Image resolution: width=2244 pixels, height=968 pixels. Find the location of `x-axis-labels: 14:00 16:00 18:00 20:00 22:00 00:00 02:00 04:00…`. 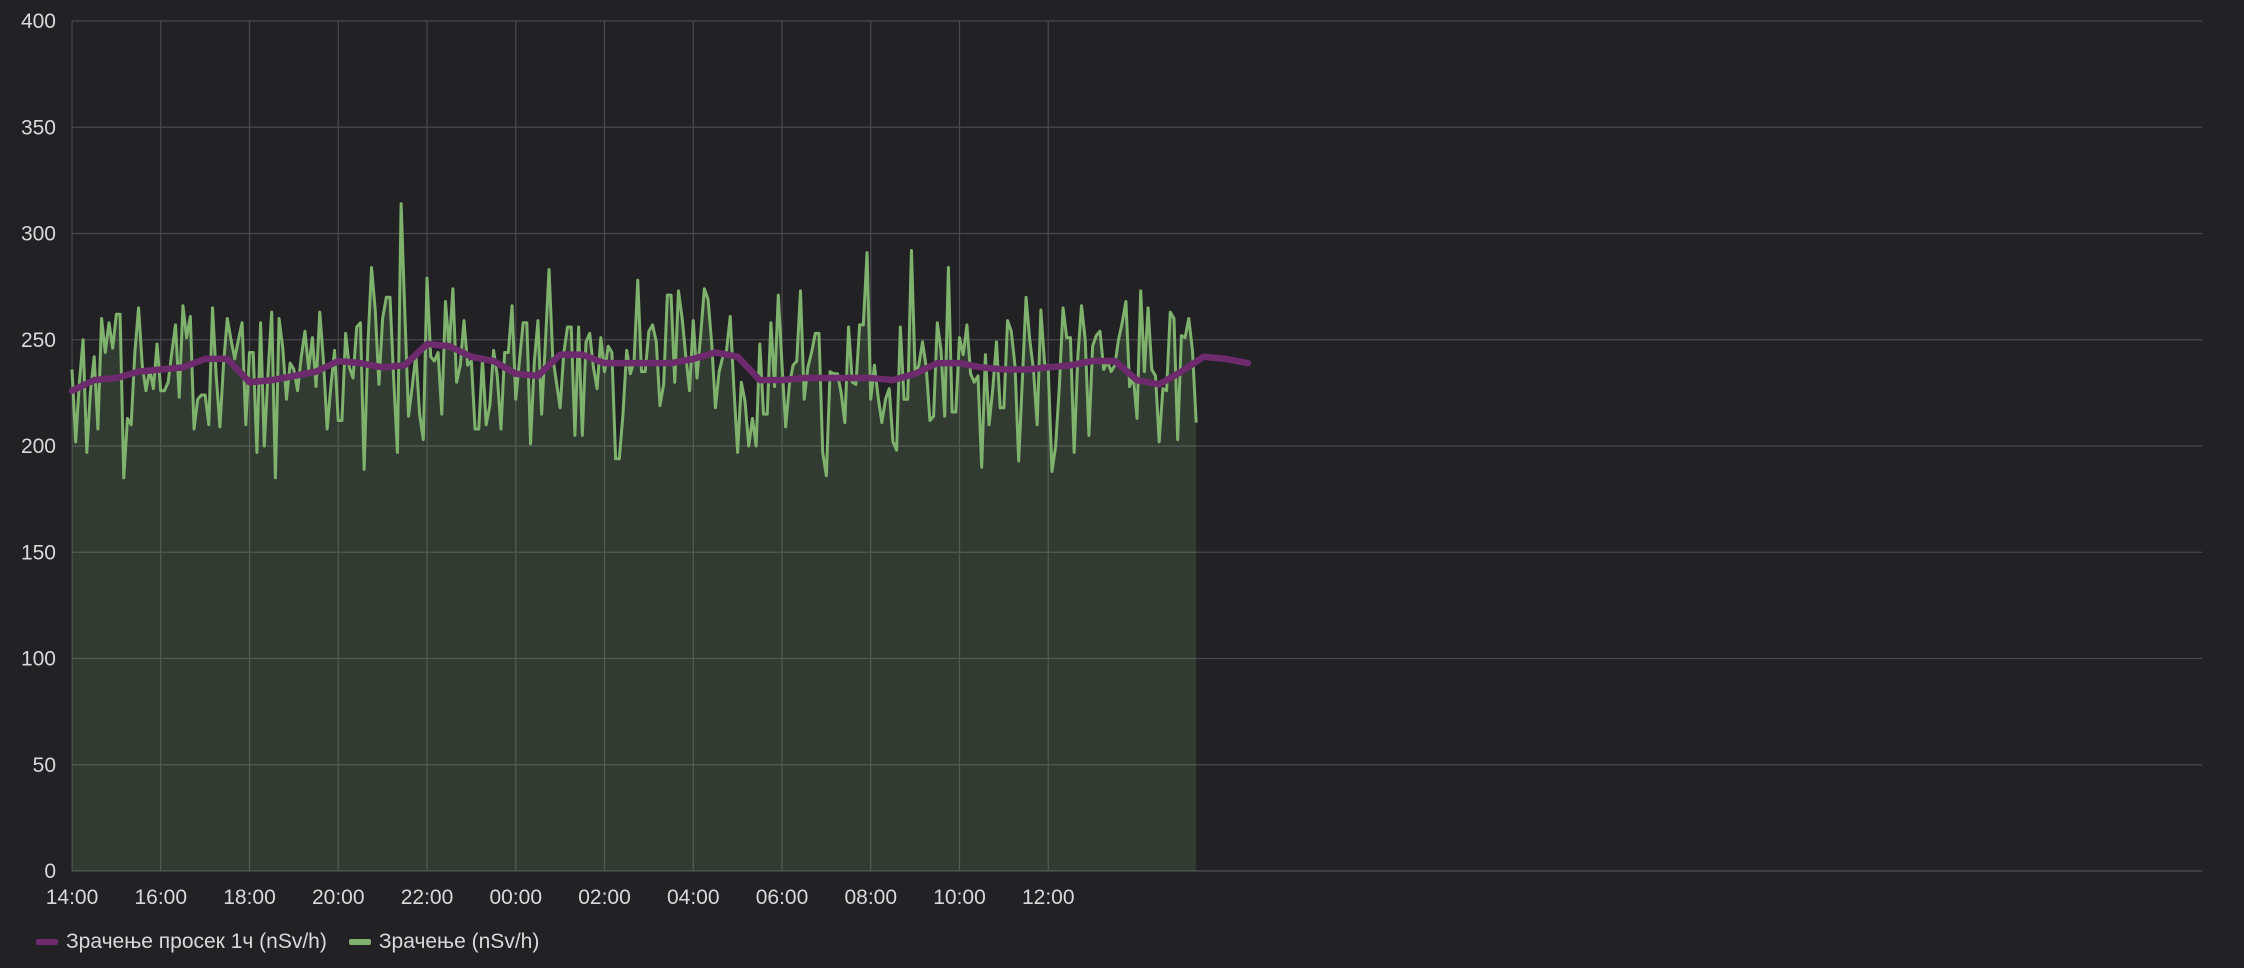

x-axis-labels: 14:00 16:00 18:00 20:00 22:00 00:00 02:00 04:00… is located at coordinates (560, 897).